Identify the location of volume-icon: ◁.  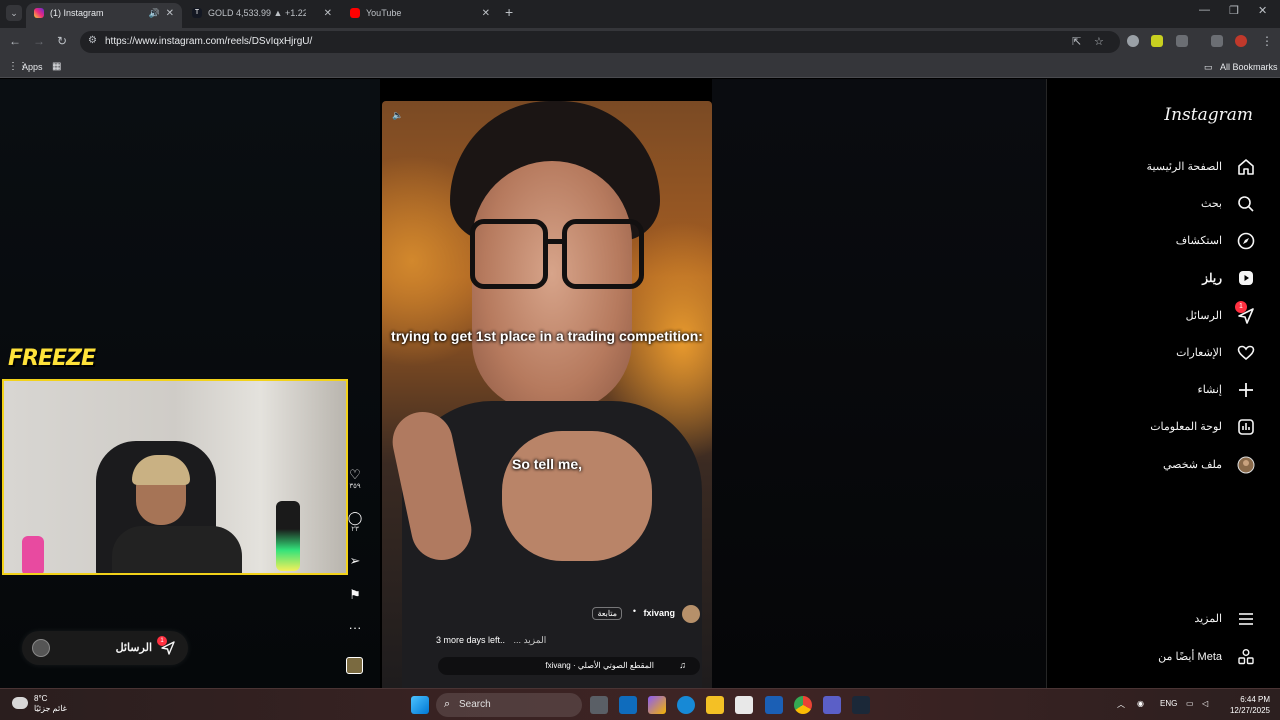
(1205, 703).